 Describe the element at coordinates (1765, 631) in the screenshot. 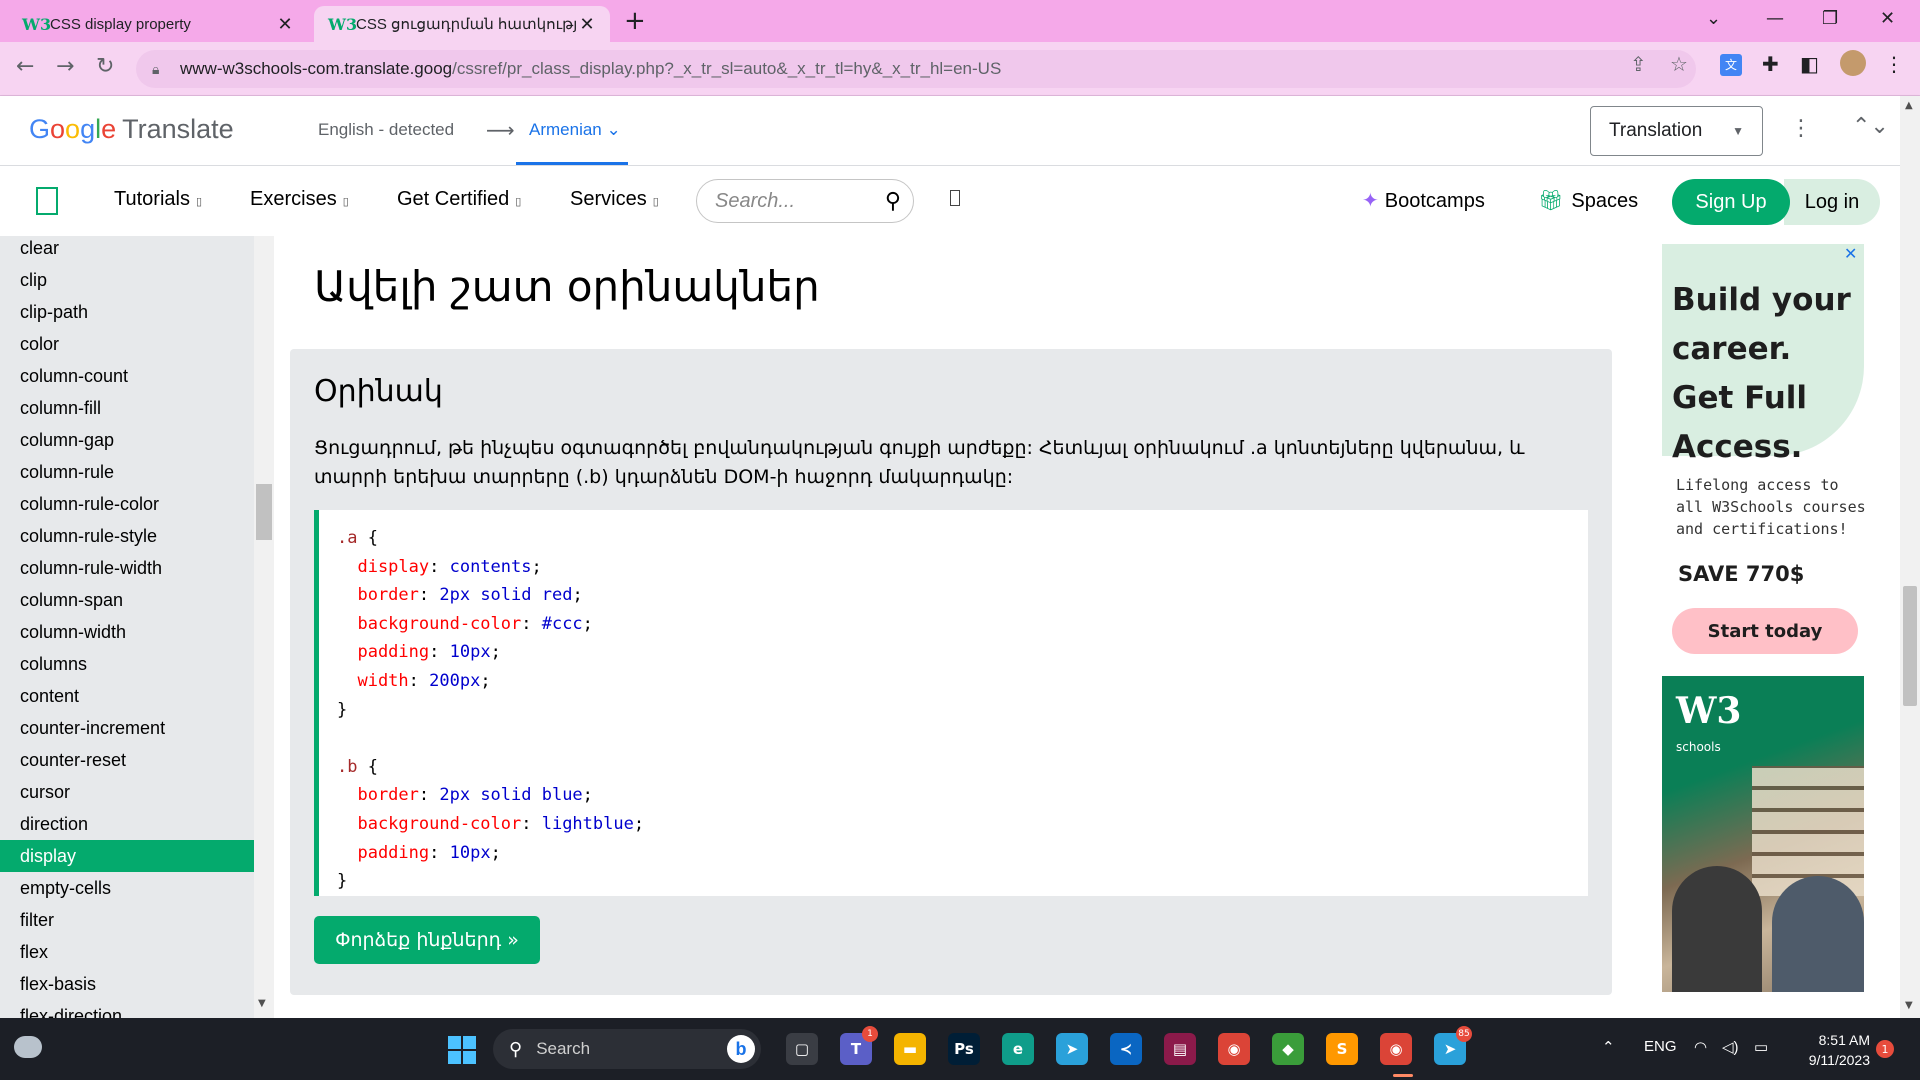

I see `ad-start-today-button: Start today` at that location.